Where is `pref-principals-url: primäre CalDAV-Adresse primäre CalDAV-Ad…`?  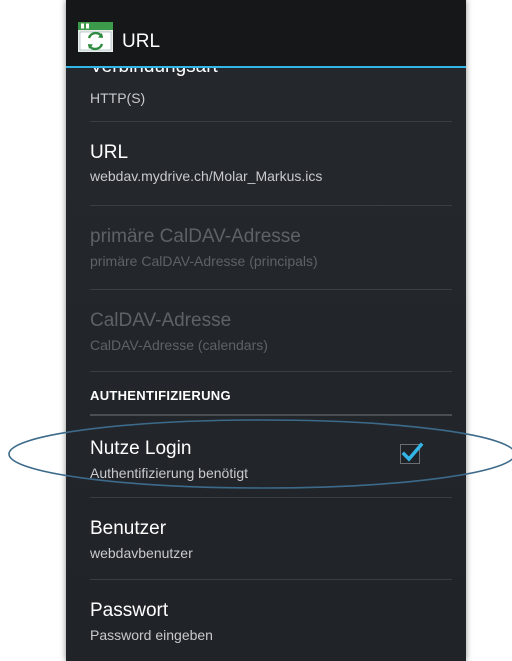 pref-principals-url: primäre CalDAV-Adresse primäre CalDAV-Ad… is located at coordinates (271, 248).